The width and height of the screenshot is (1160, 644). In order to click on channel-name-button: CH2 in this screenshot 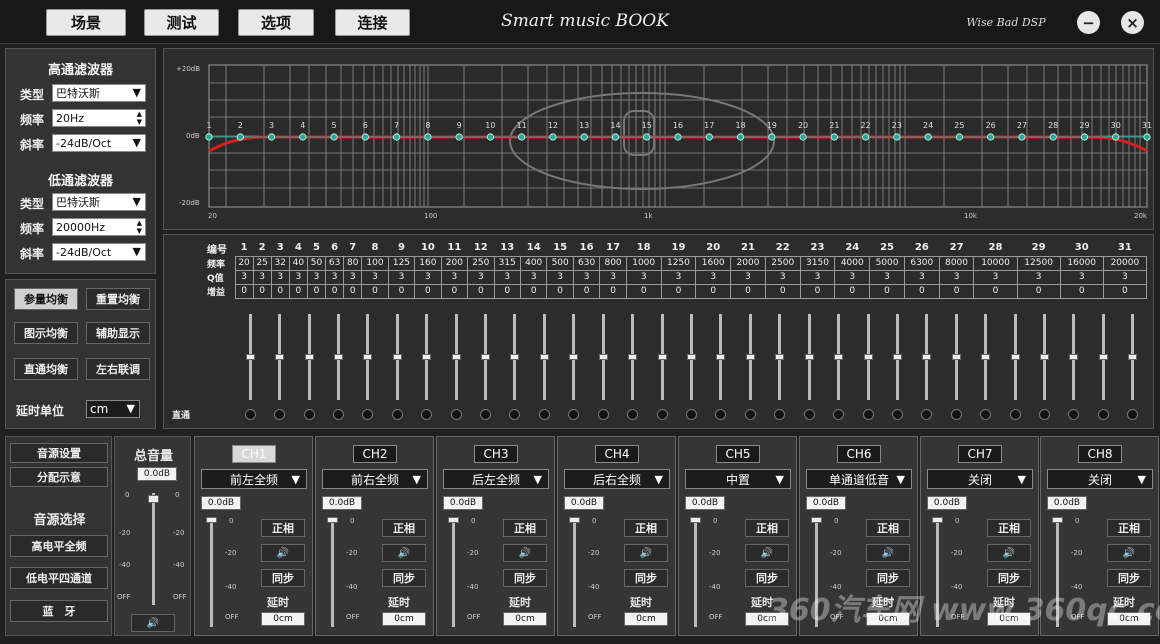, I will do `click(375, 454)`.